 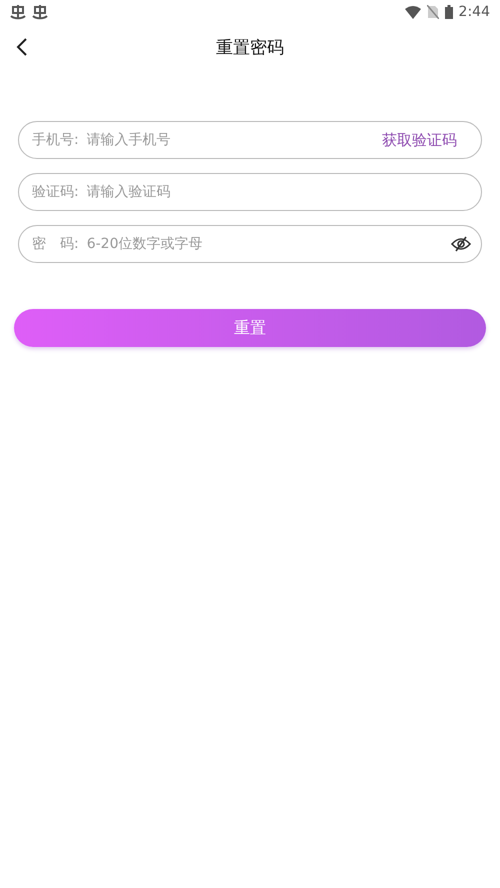 I want to click on input-field: 验证码: 请输入验证码, so click(x=250, y=192).